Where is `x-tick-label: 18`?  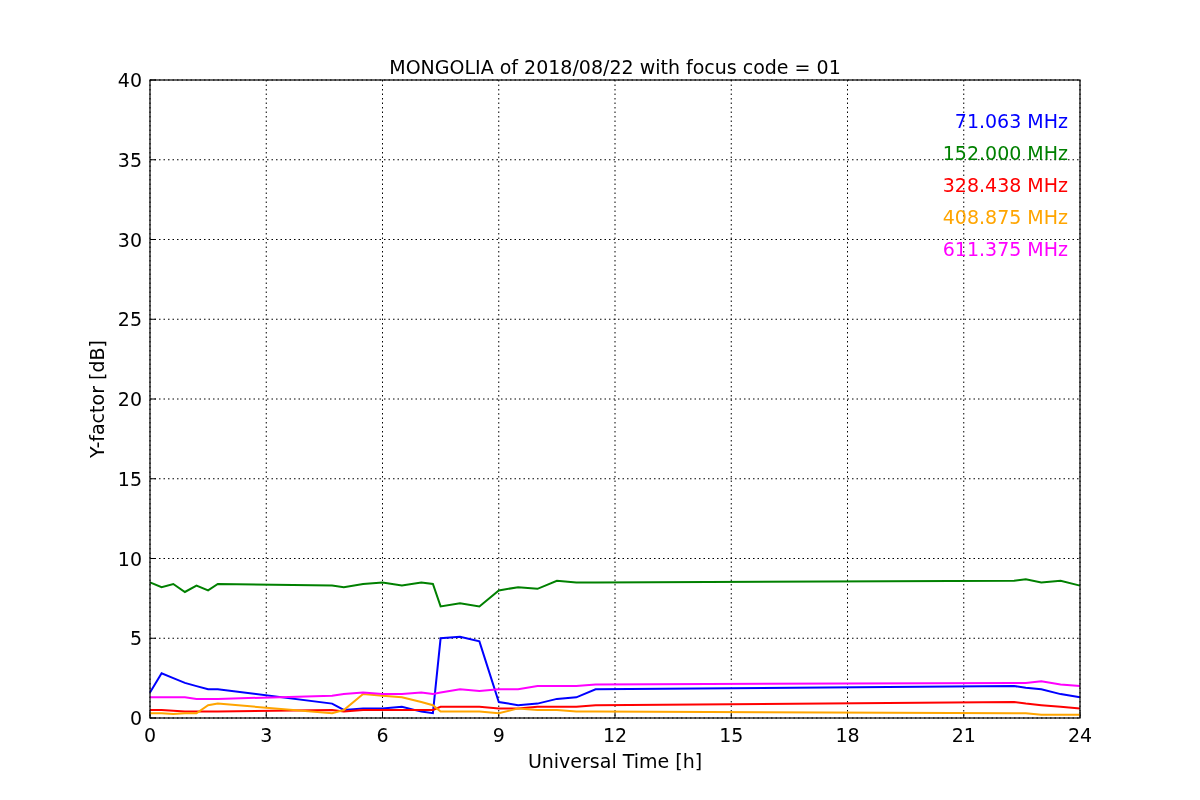
x-tick-label: 18 is located at coordinates (847, 735).